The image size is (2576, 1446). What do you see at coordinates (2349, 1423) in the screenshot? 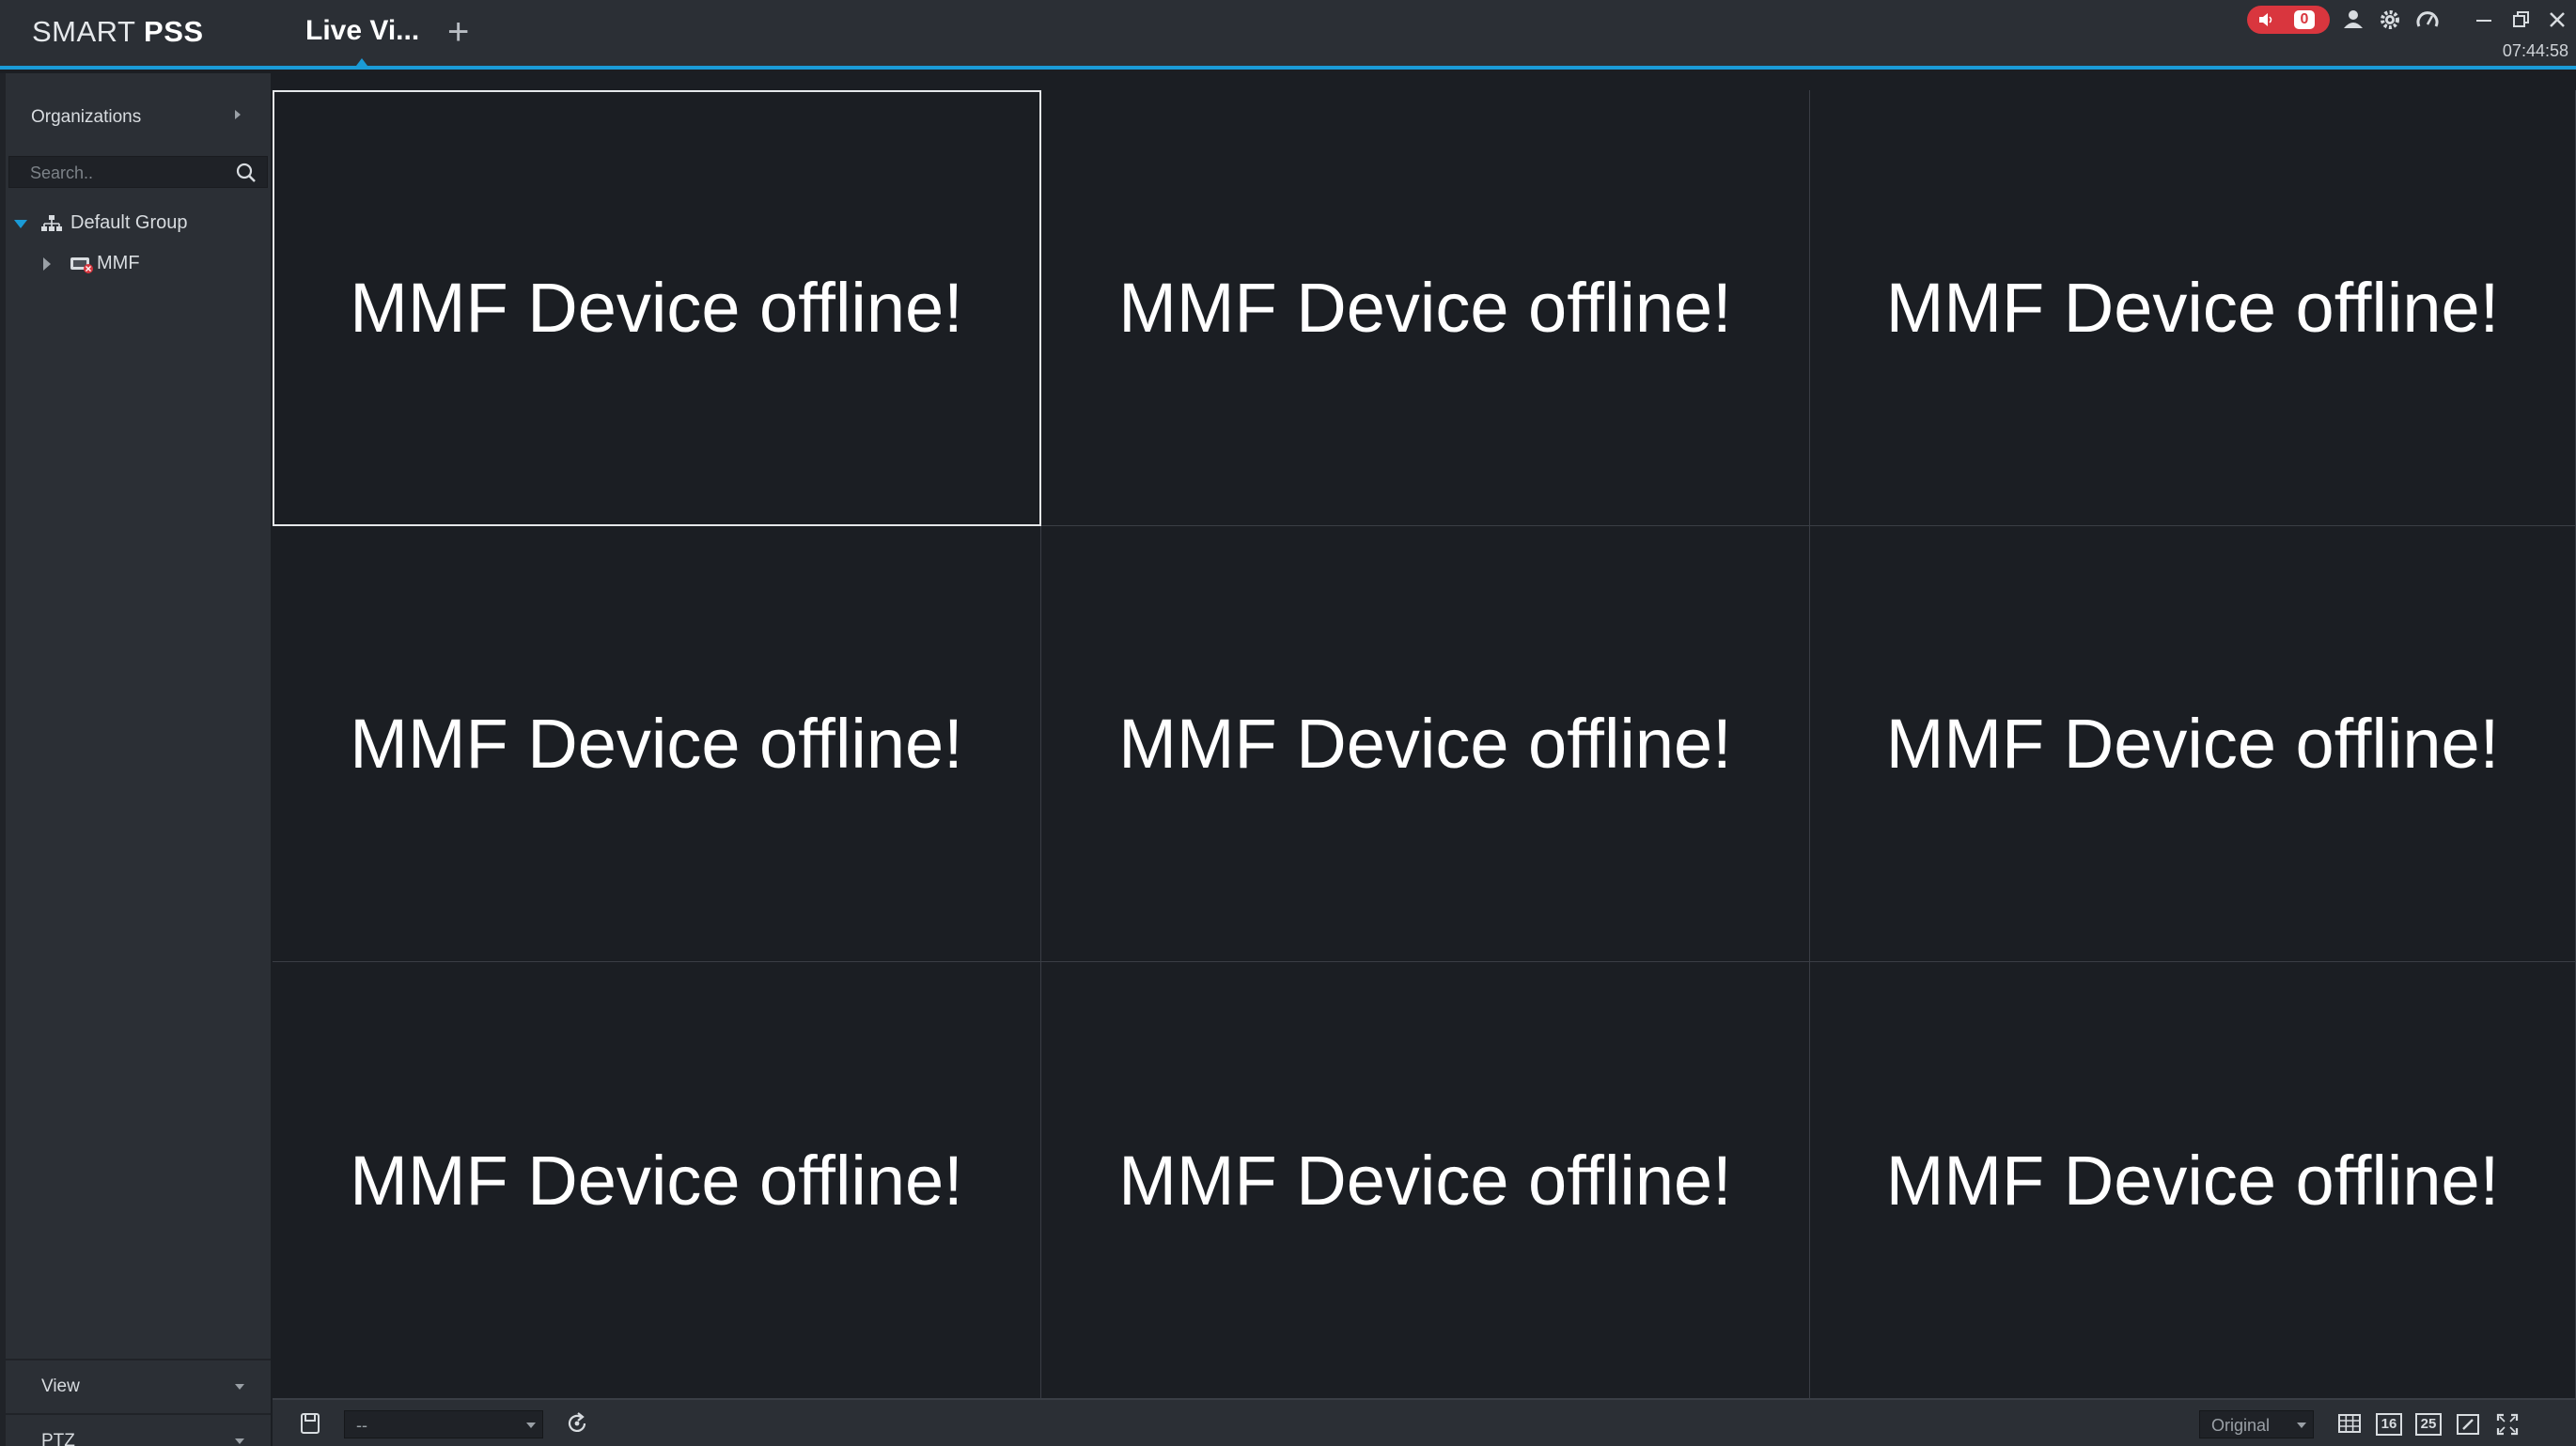
I see `layout-9-icon` at bounding box center [2349, 1423].